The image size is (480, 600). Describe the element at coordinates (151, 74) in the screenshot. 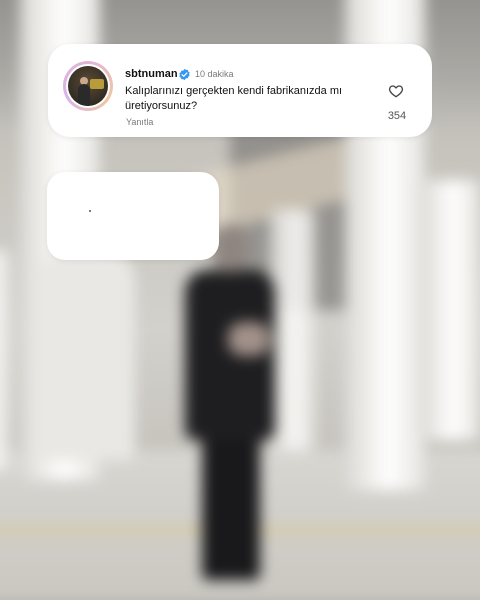

I see `comment-username: sbtnuman` at that location.